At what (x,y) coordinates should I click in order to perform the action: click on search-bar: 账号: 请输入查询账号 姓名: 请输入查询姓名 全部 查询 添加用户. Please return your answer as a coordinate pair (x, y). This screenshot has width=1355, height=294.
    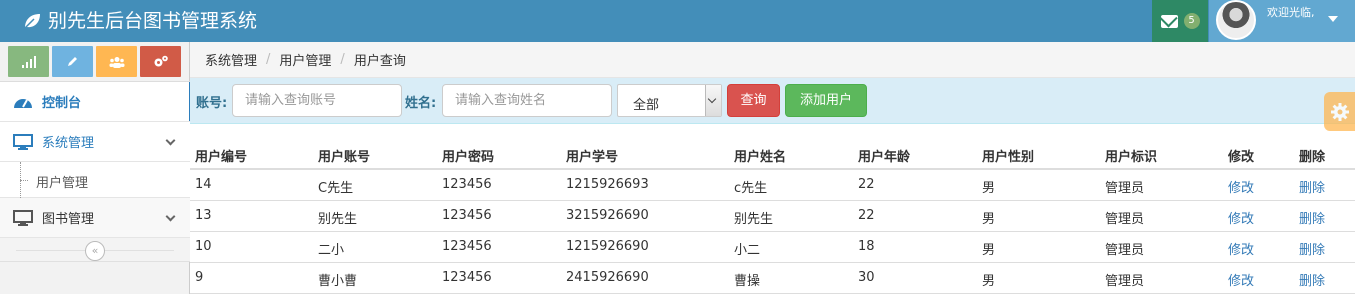
    Looking at the image, I should click on (772, 101).